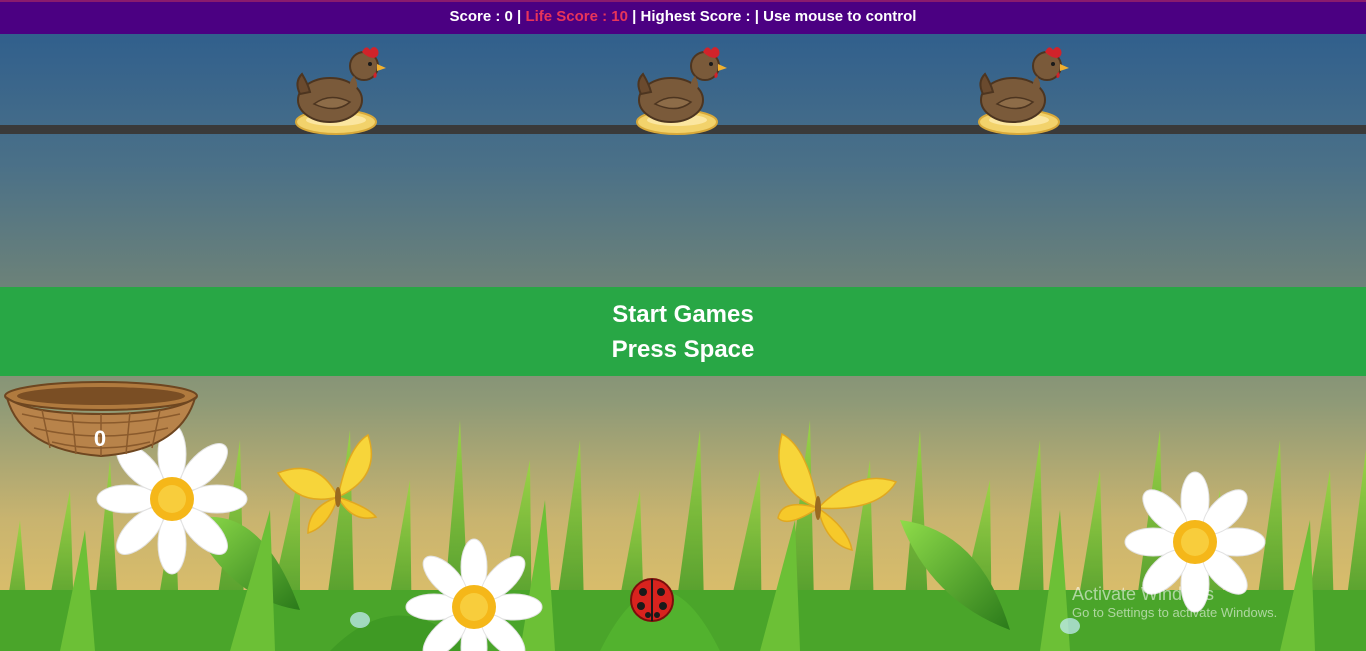 The width and height of the screenshot is (1366, 651). Describe the element at coordinates (1175, 612) in the screenshot. I see `watermark-subtitle: Go to Settings to activate Windows.` at that location.